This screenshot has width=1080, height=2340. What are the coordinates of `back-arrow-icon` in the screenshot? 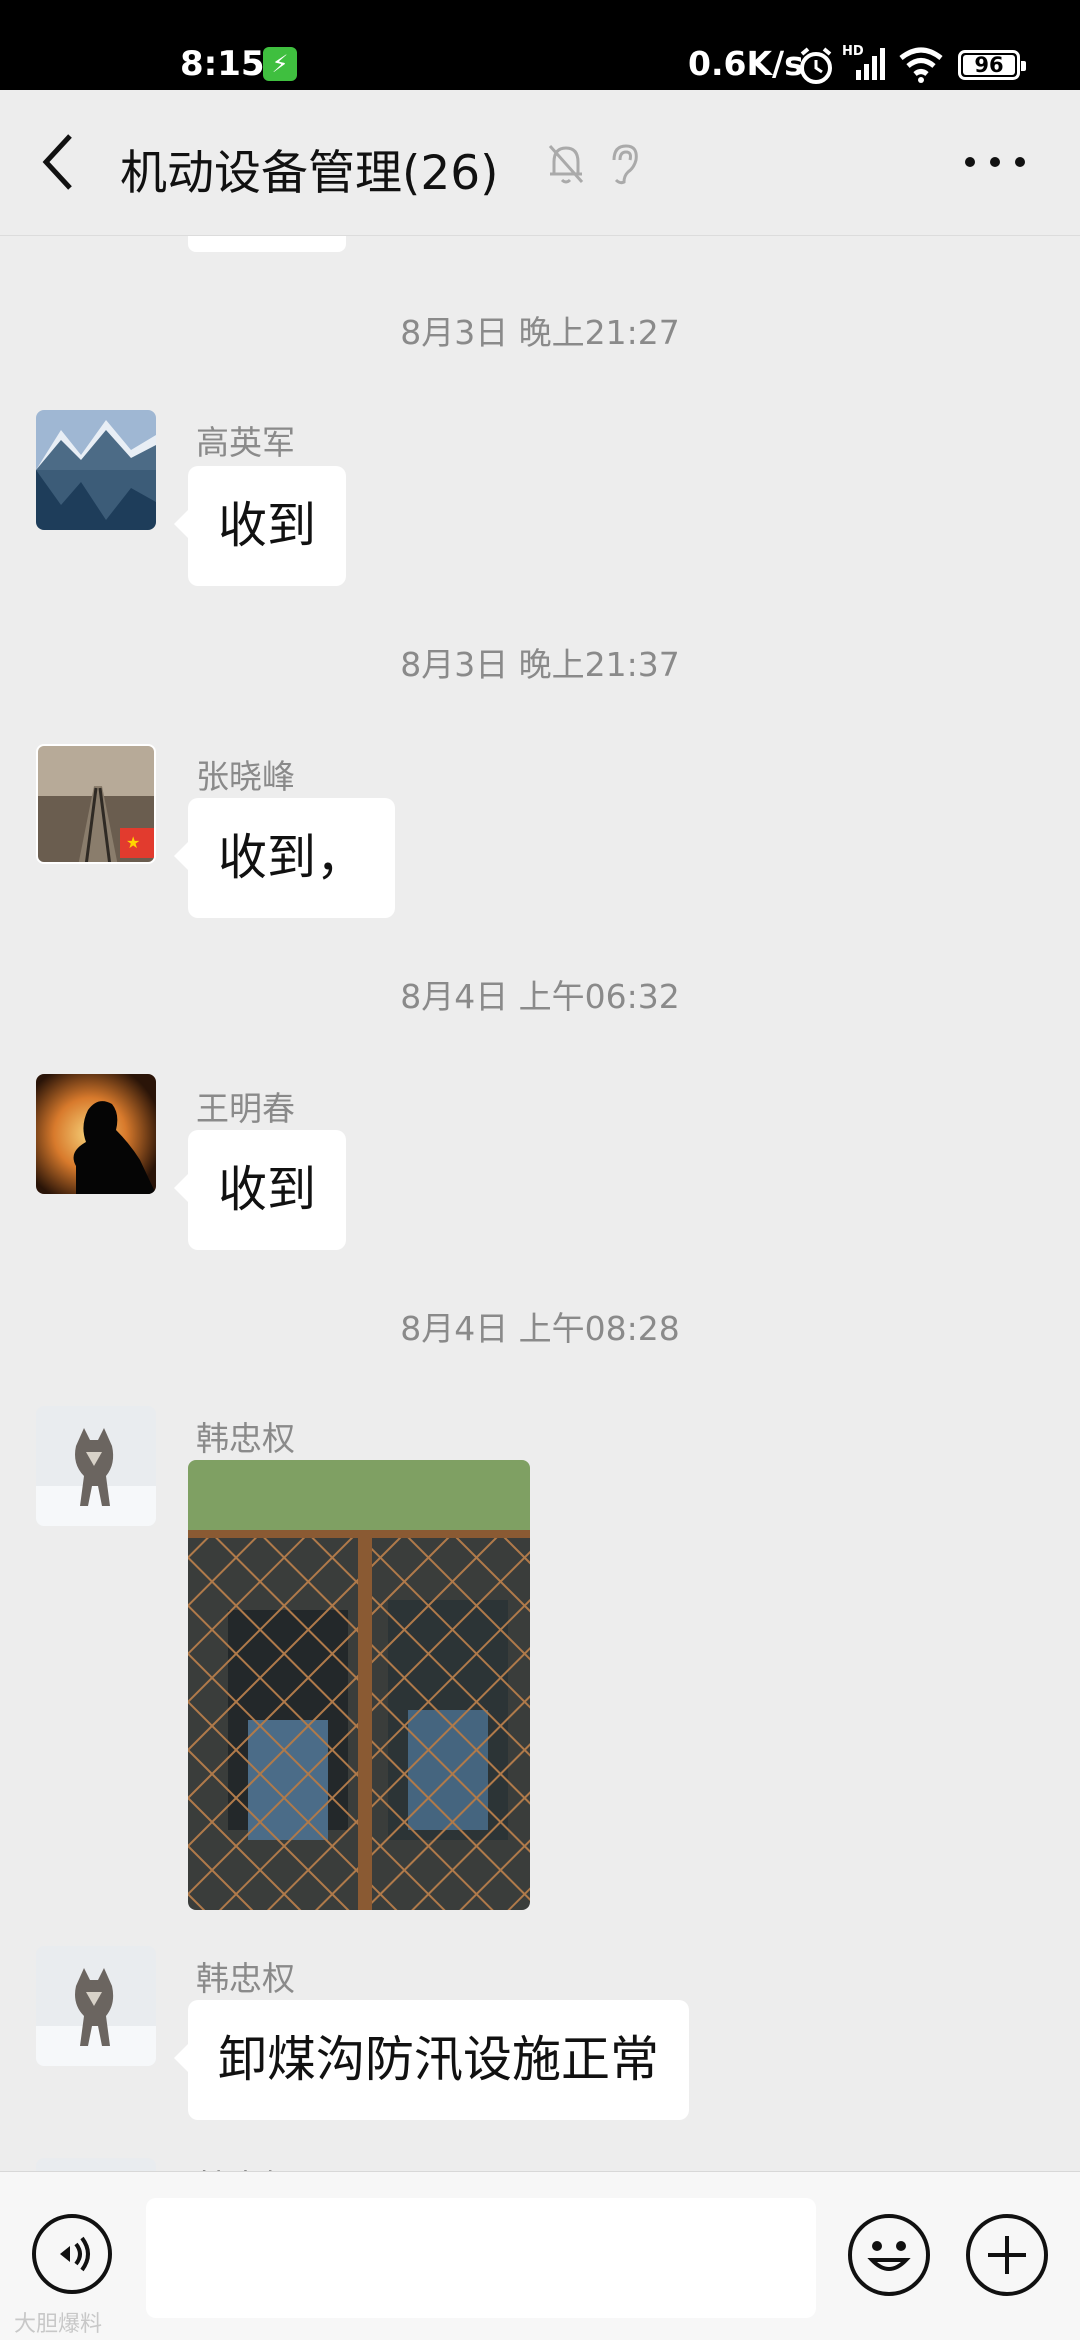 It's located at (58, 162).